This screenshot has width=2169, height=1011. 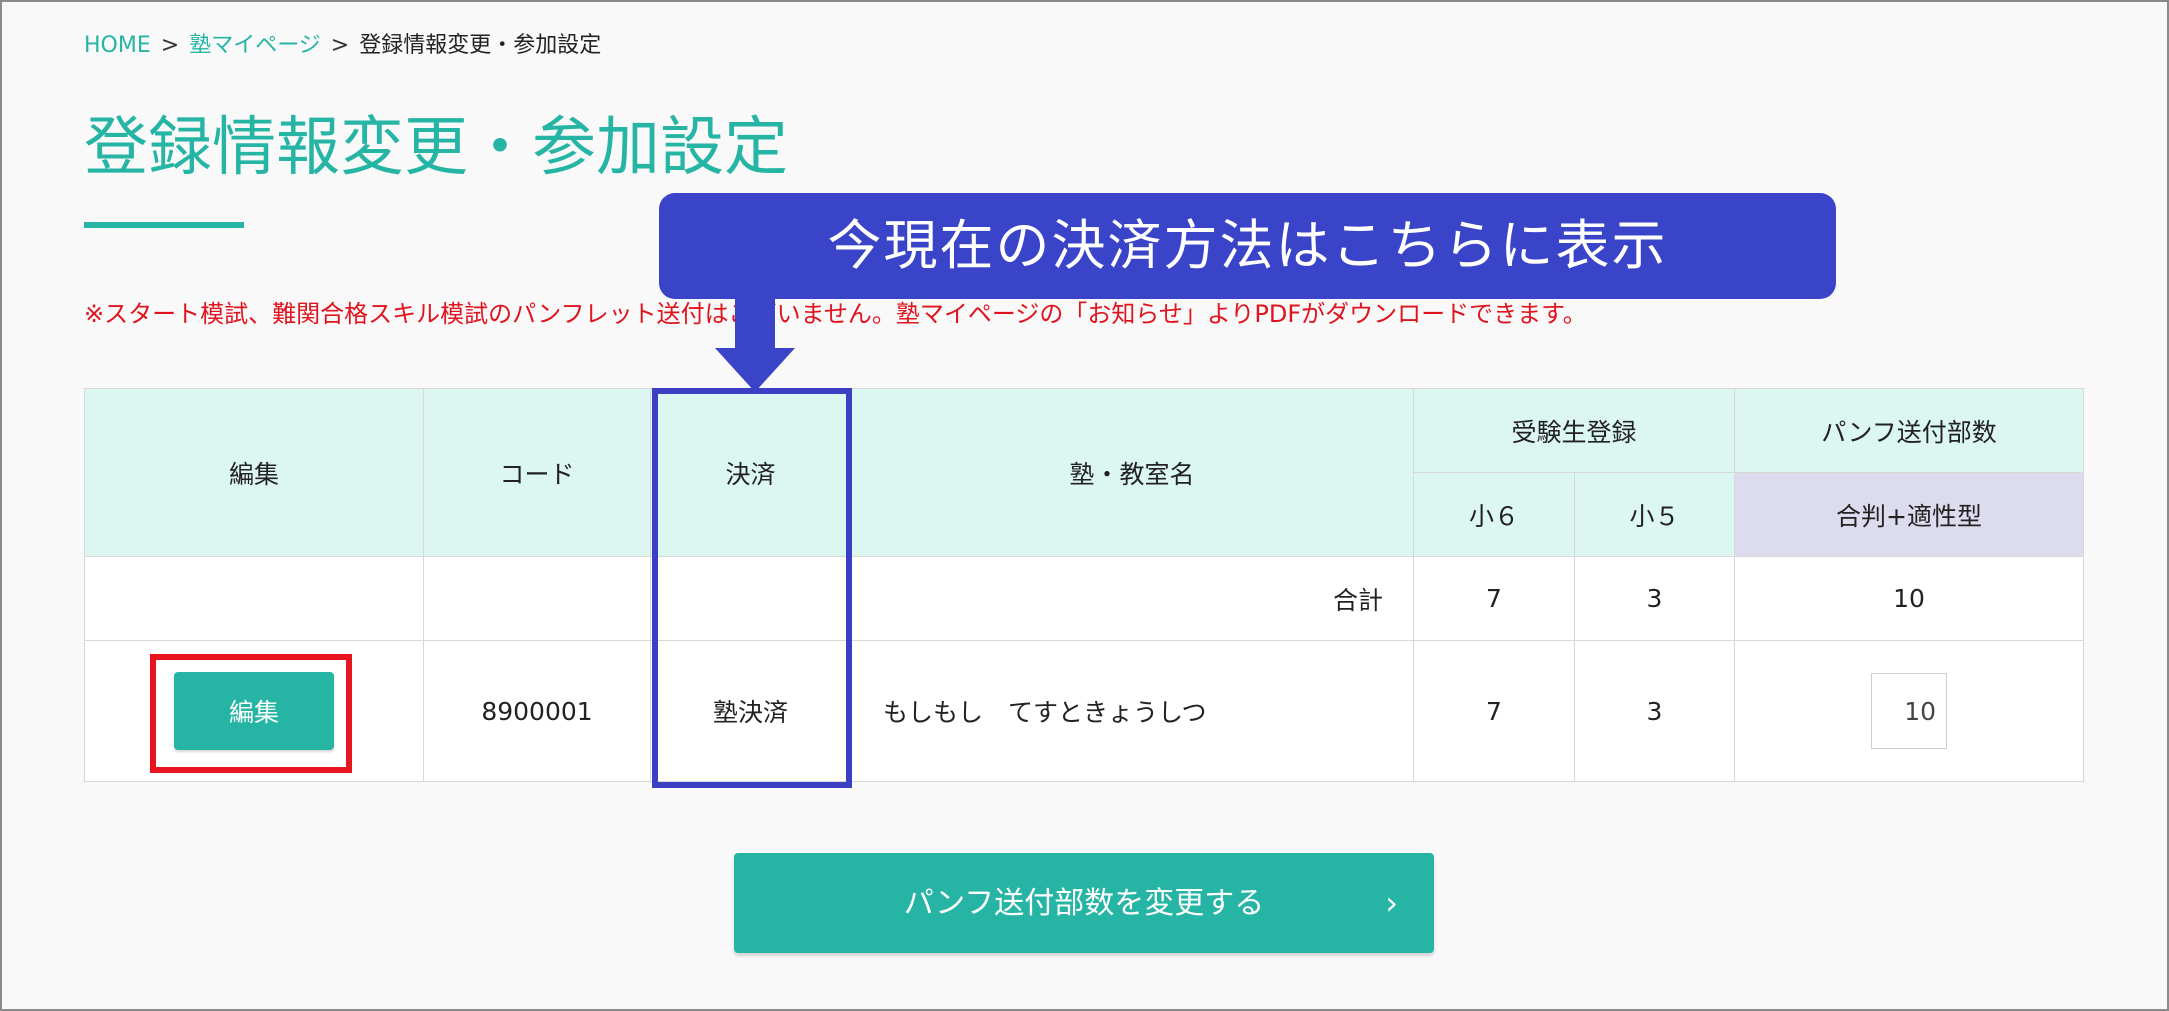 I want to click on total-row: 合計 7 3 10, so click(x=1084, y=598).